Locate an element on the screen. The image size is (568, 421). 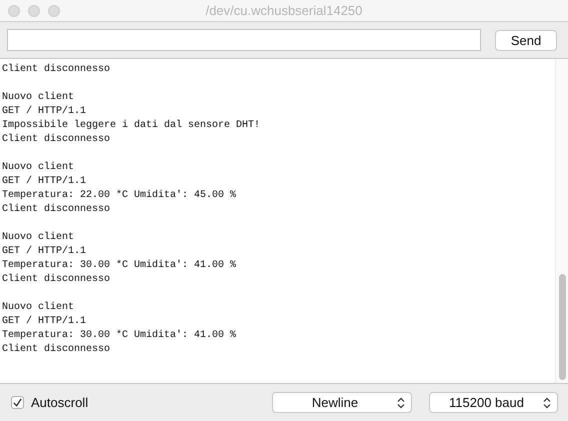
autoscroll-checkbox is located at coordinates (17, 402).